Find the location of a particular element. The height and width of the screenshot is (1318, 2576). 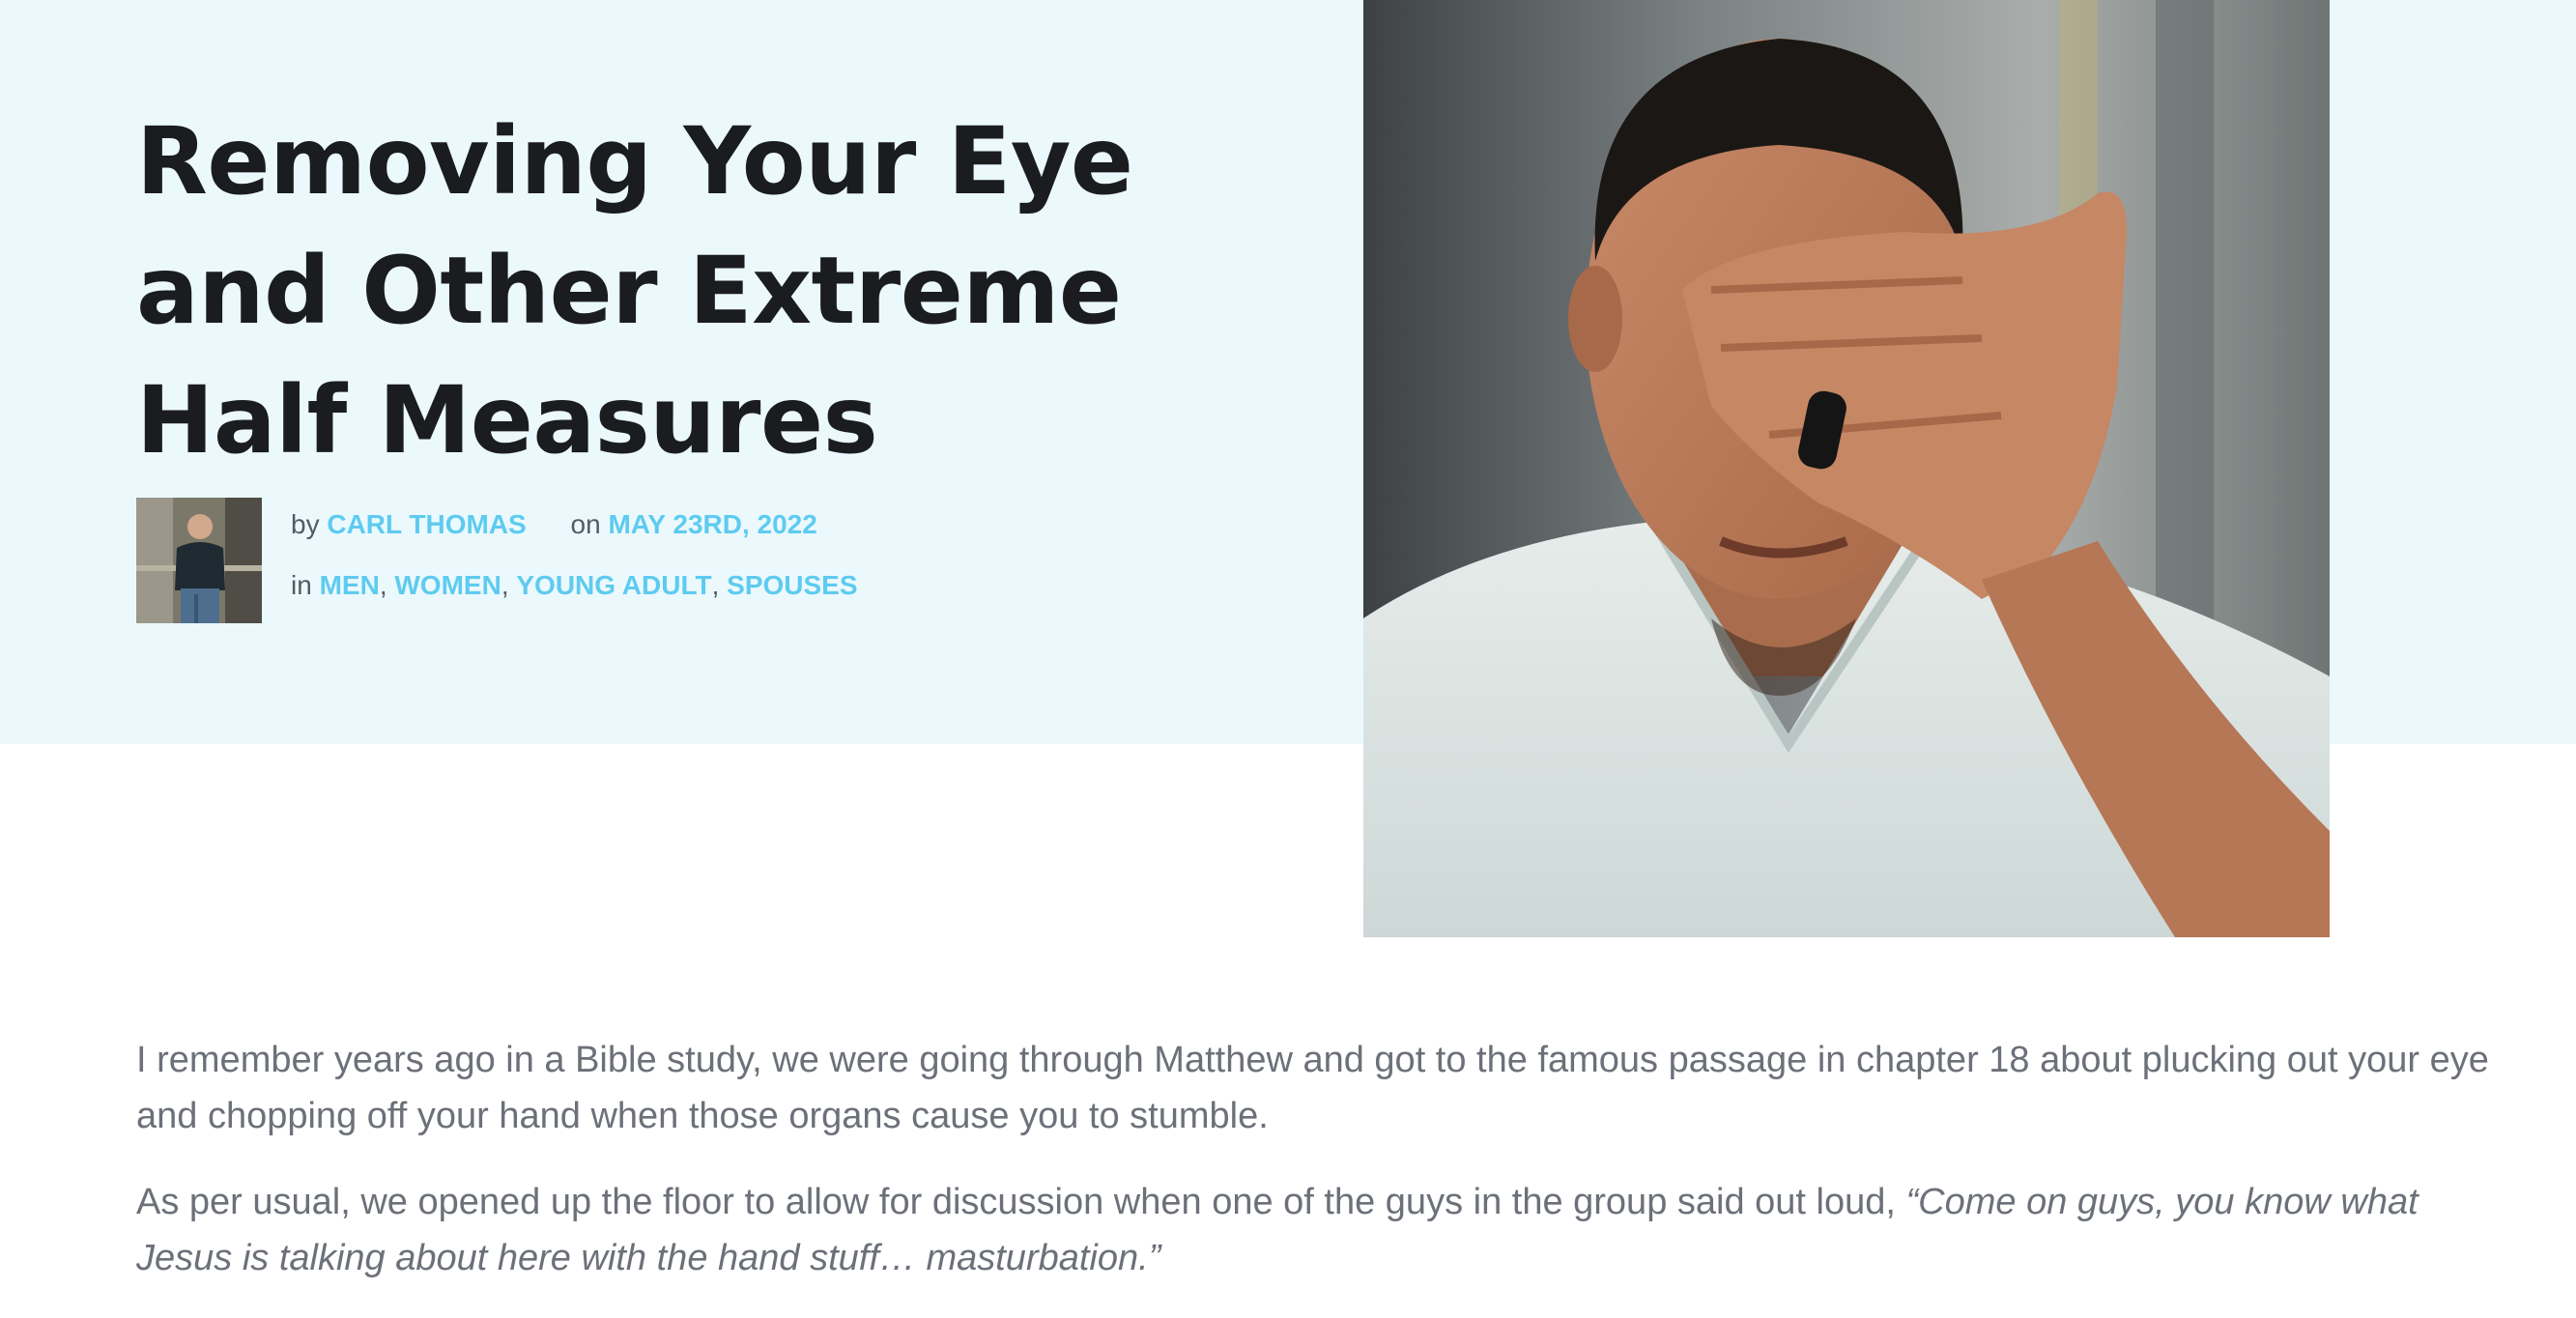

category-link-men: MEN is located at coordinates (350, 585).